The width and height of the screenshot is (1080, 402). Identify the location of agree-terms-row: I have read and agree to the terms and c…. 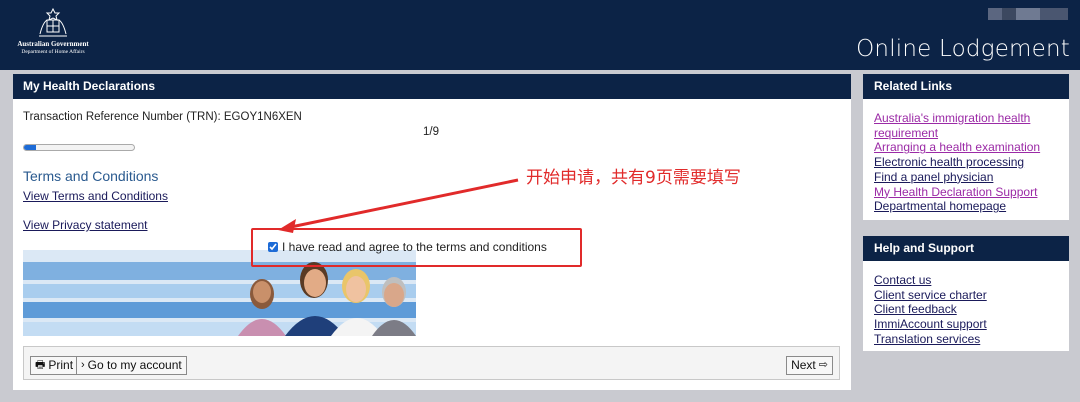
(407, 247).